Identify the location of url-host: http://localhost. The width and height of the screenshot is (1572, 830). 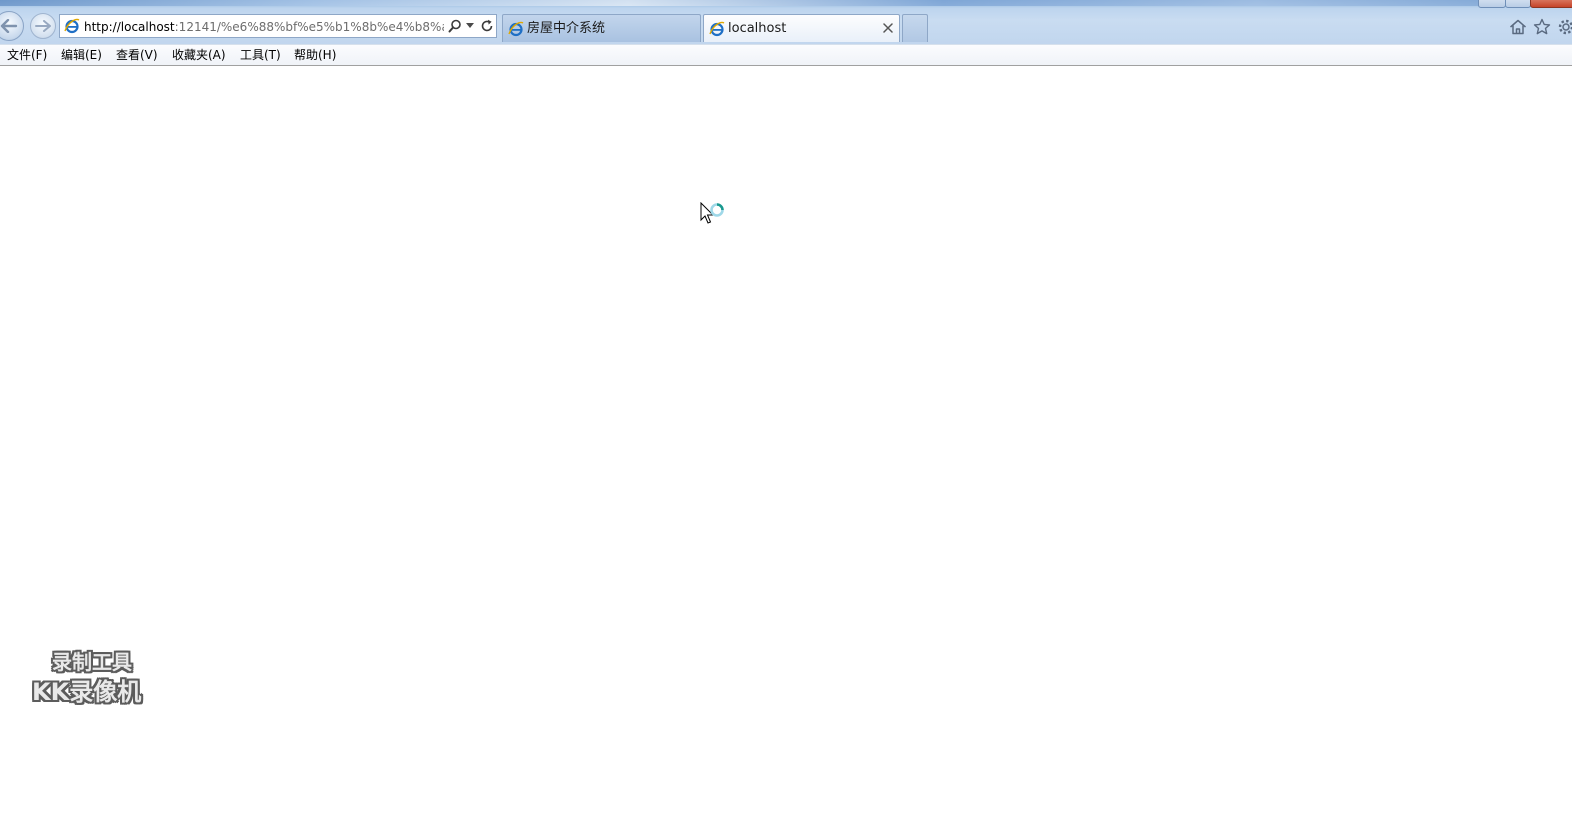
(129, 27).